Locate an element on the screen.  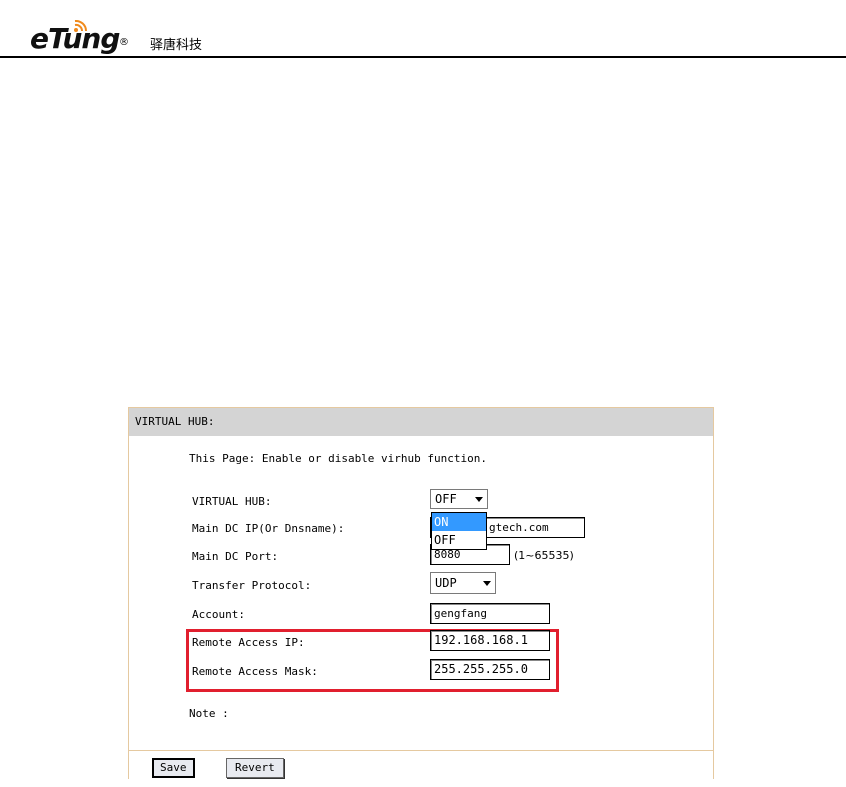
virtual-hub-dropdown: ON OFF is located at coordinates (459, 531).